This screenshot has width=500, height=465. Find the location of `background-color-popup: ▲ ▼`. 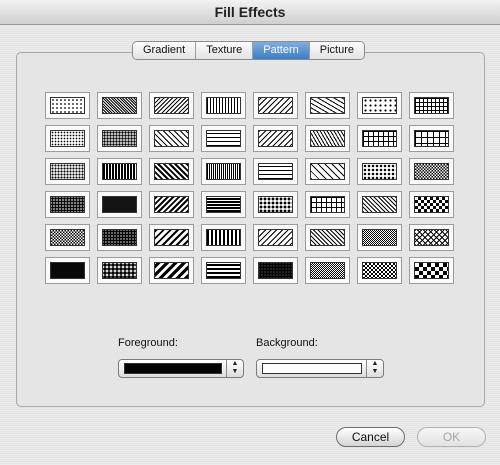

background-color-popup: ▲ ▼ is located at coordinates (320, 368).